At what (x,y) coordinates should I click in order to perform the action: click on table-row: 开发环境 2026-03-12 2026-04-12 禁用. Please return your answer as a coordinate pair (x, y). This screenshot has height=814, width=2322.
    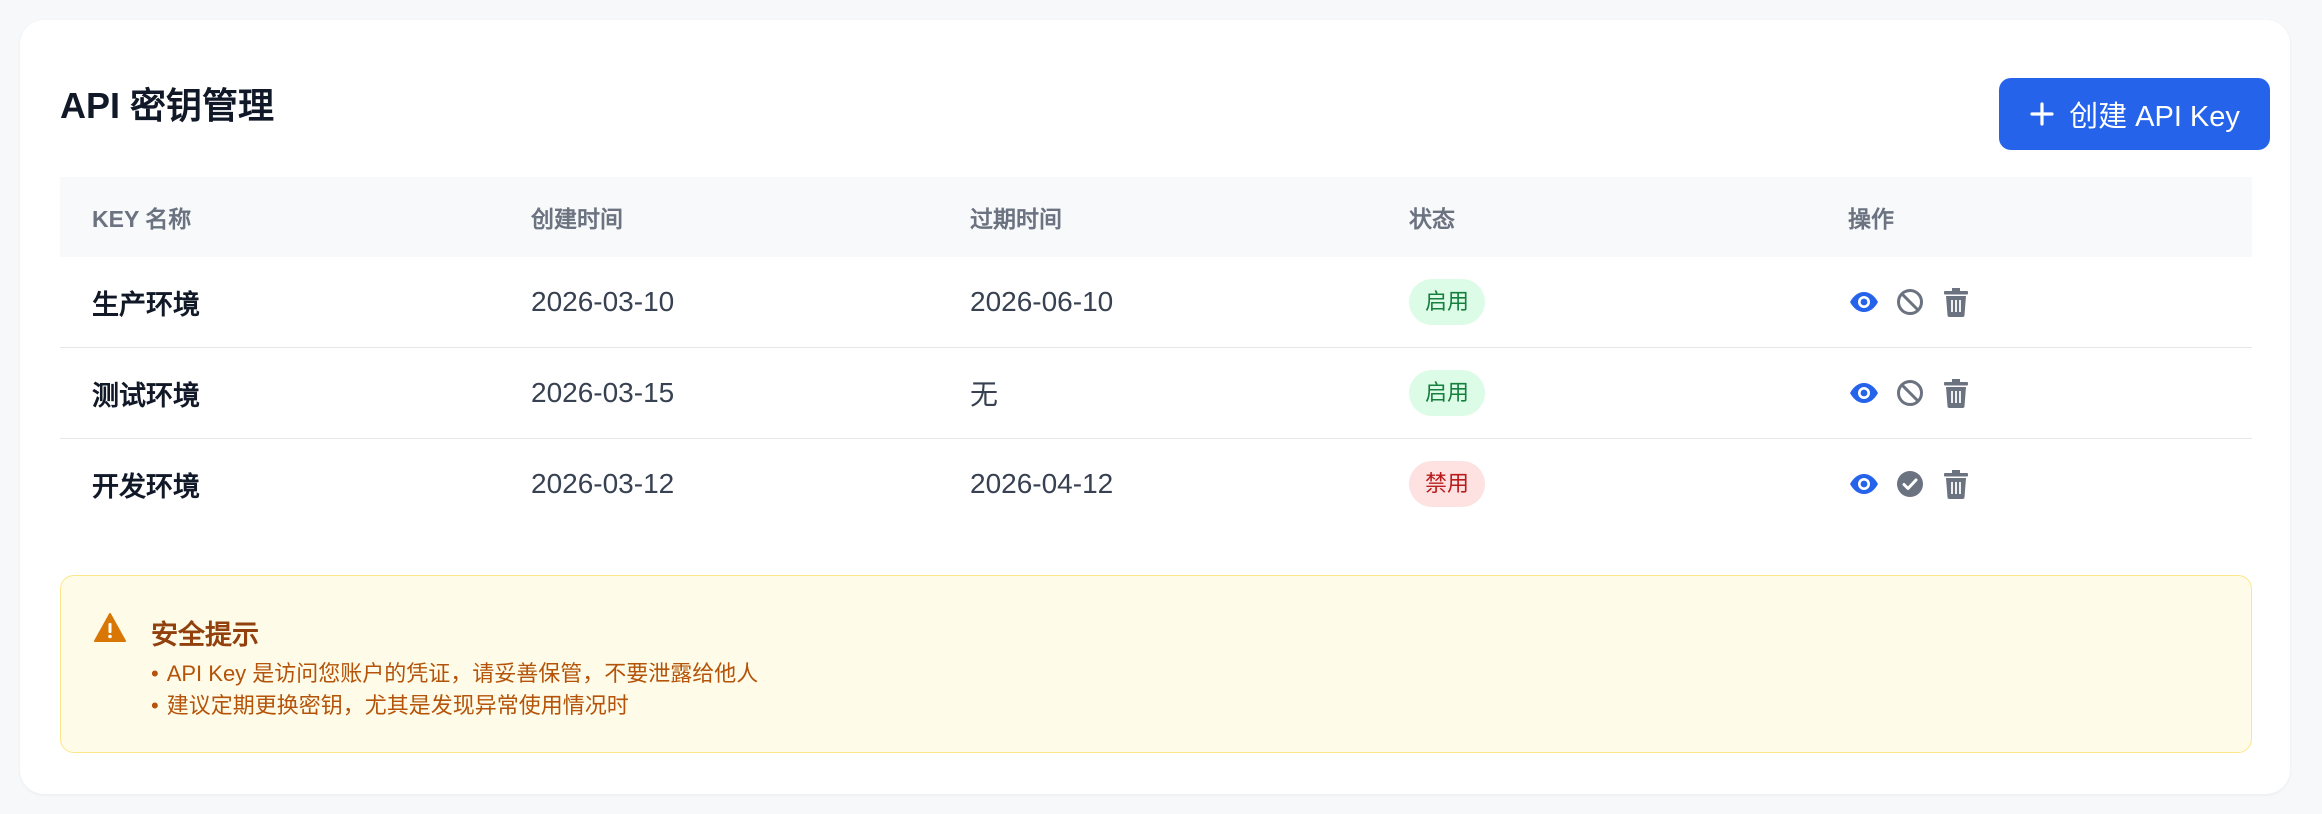
    Looking at the image, I should click on (1156, 484).